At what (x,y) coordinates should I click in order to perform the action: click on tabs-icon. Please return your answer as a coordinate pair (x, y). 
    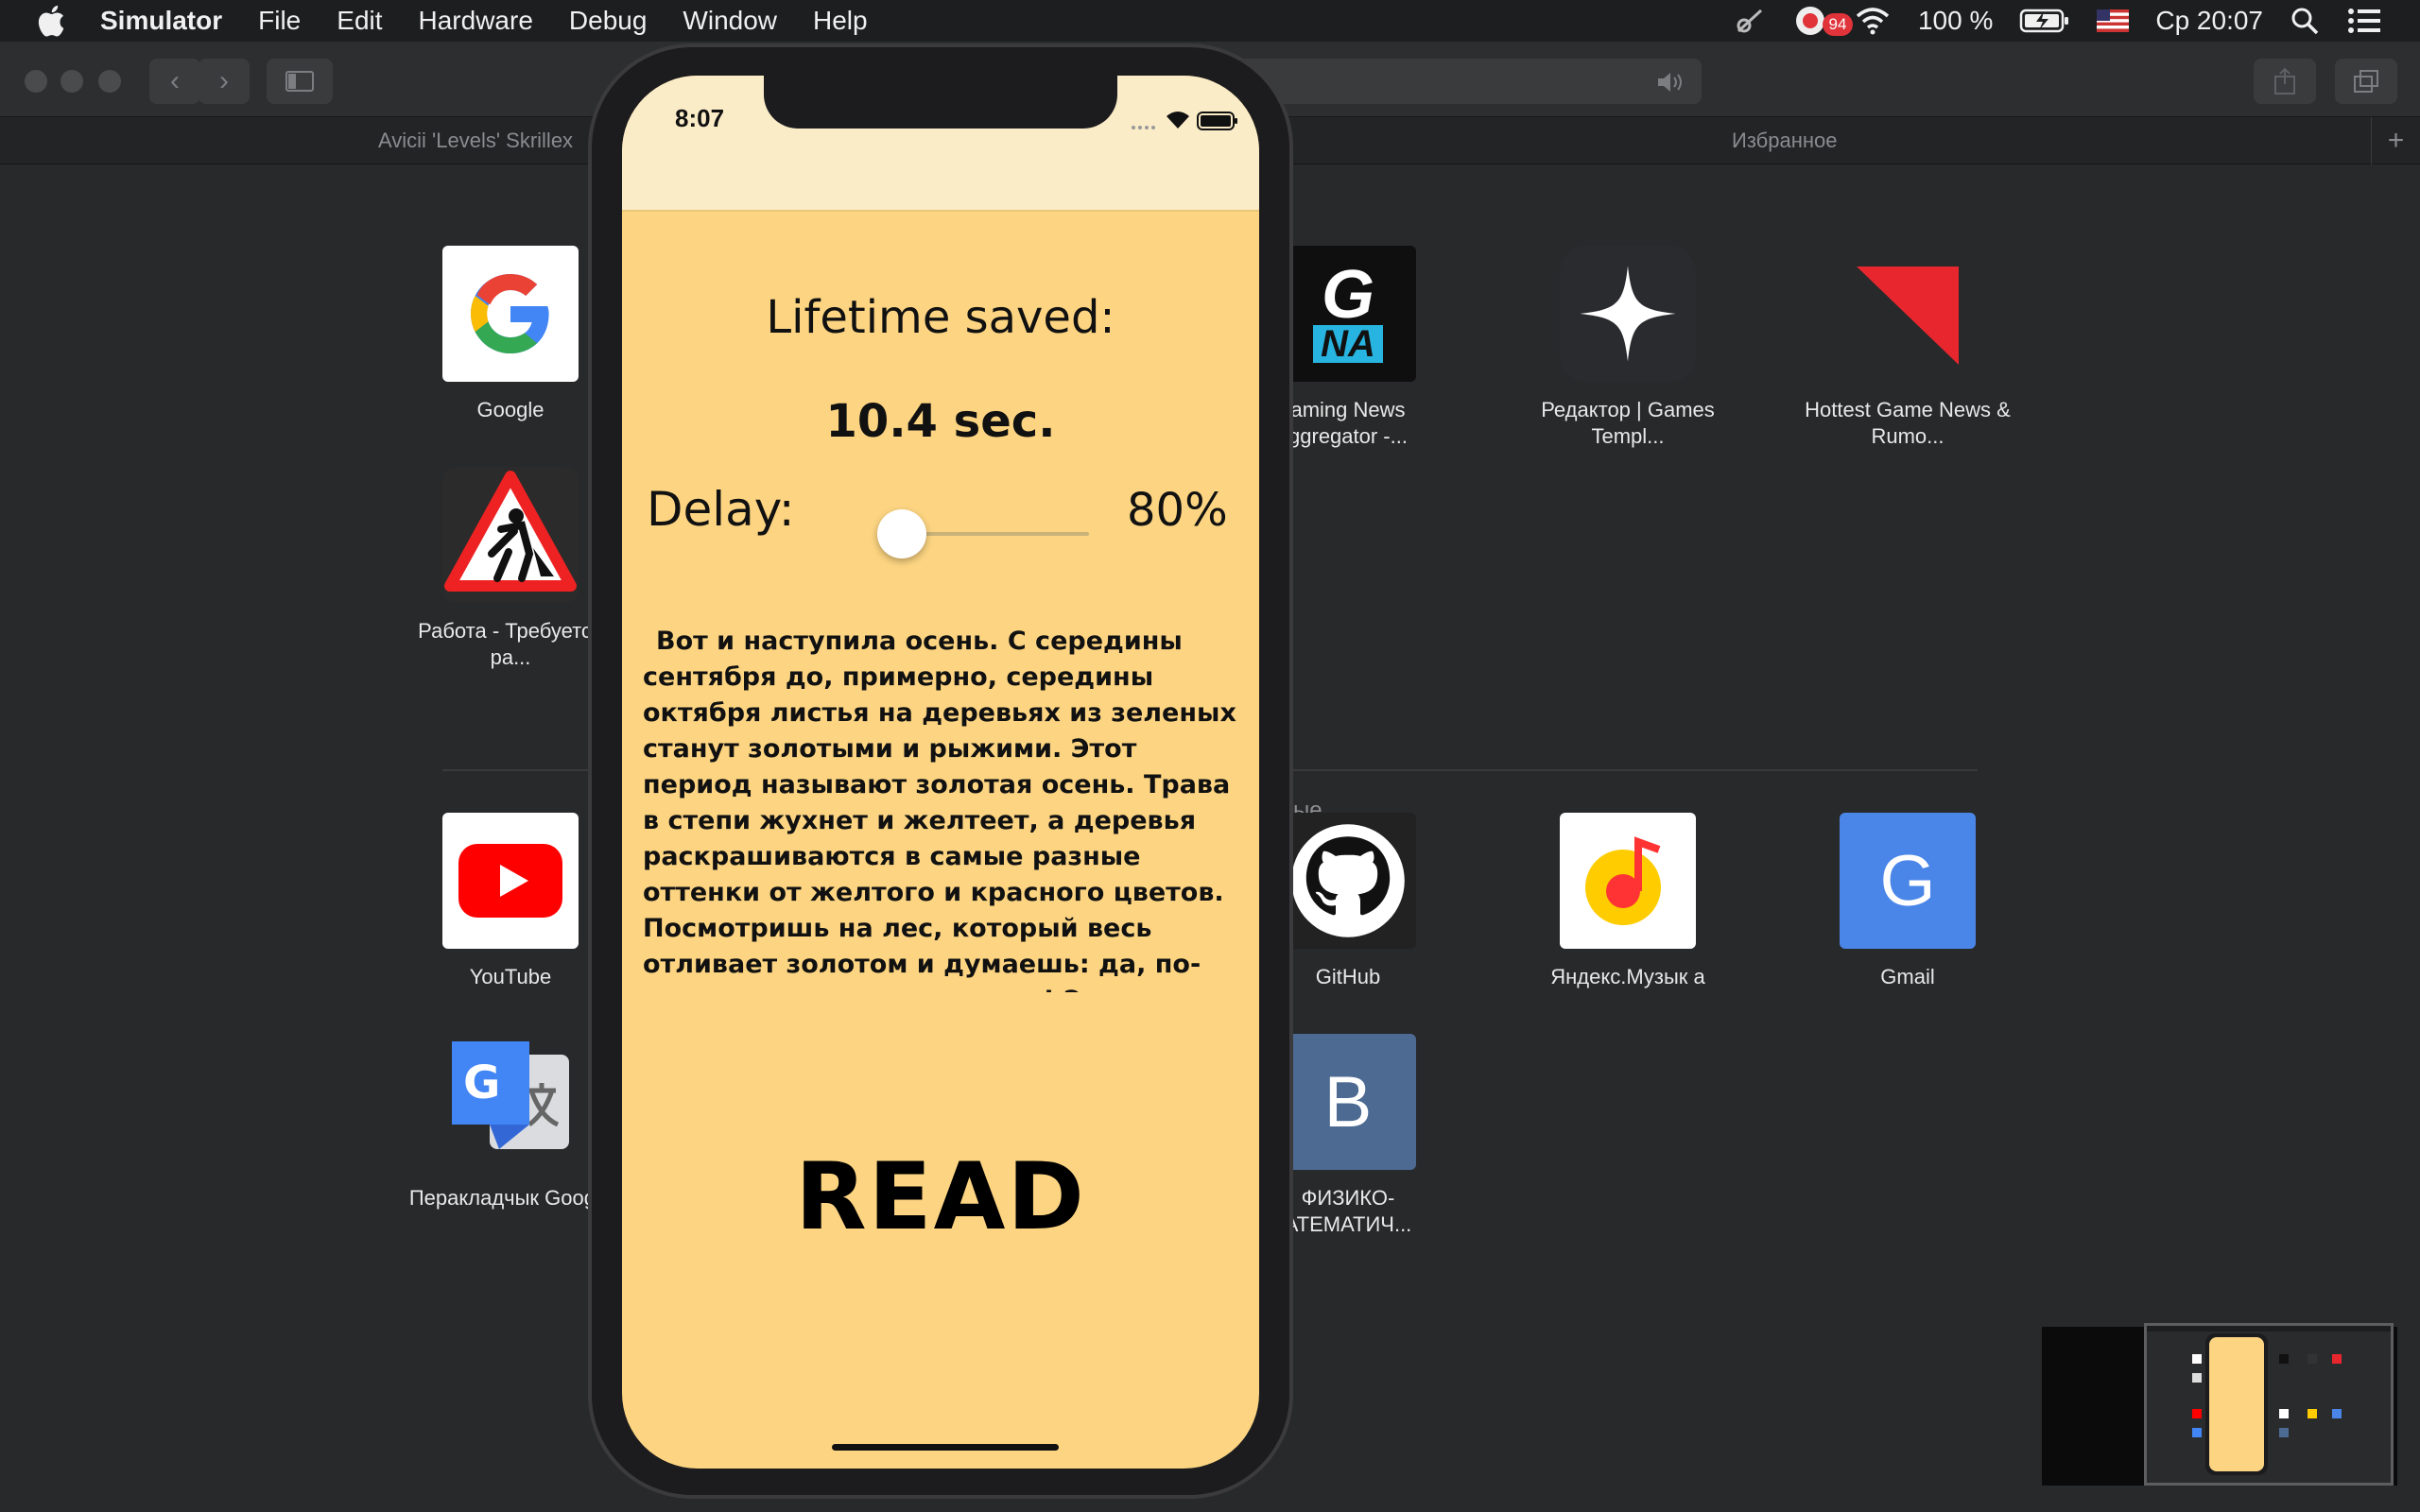
    Looking at the image, I should click on (2366, 81).